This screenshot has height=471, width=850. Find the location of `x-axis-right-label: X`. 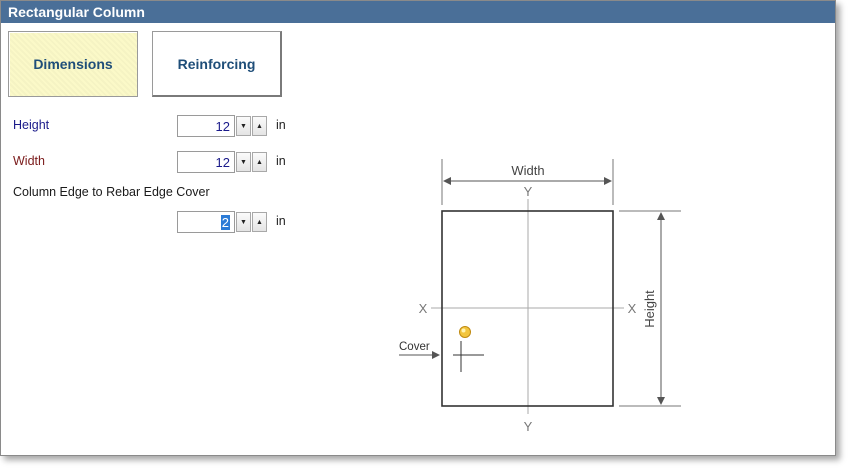

x-axis-right-label: X is located at coordinates (632, 308).